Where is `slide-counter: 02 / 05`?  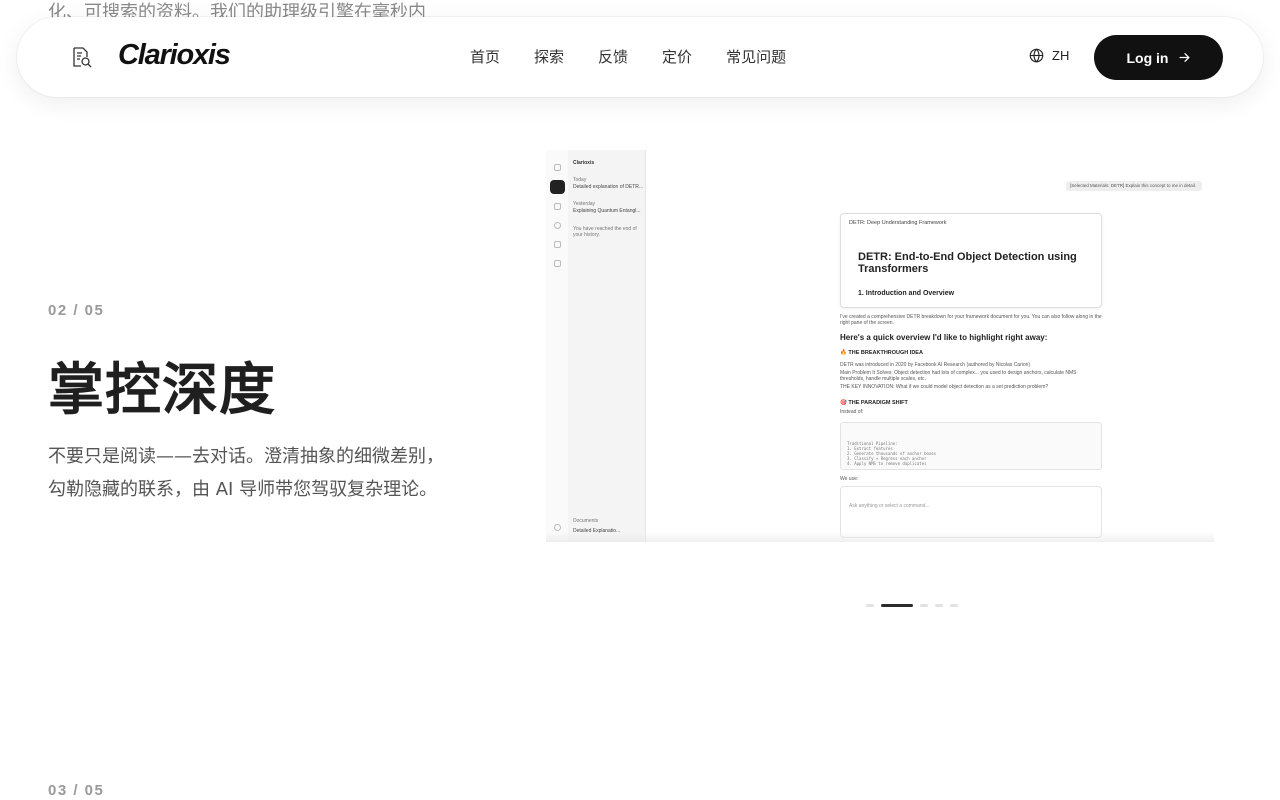 slide-counter: 02 / 05 is located at coordinates (76, 310).